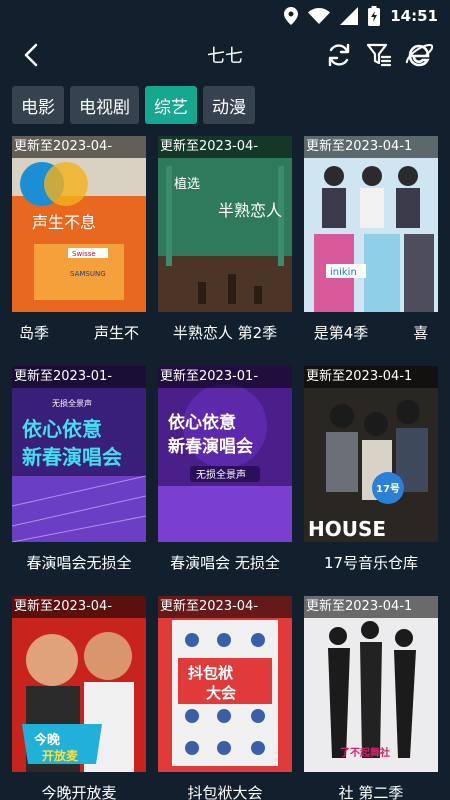  I want to click on list-item: 植选 半熟恋人 更新至2023-04- 半熟恋人 第2季, so click(225, 241).